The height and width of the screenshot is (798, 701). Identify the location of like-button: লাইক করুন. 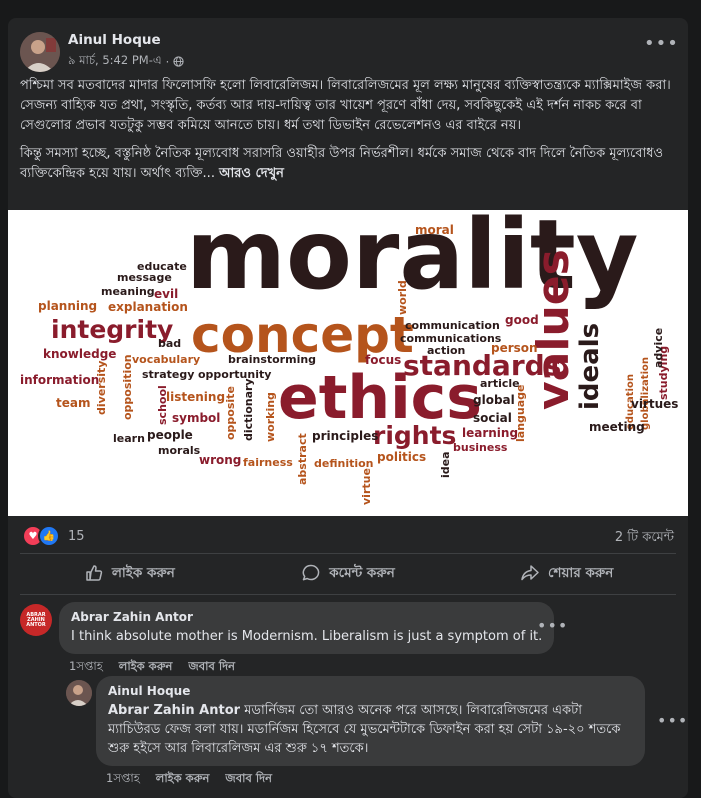
(129, 573).